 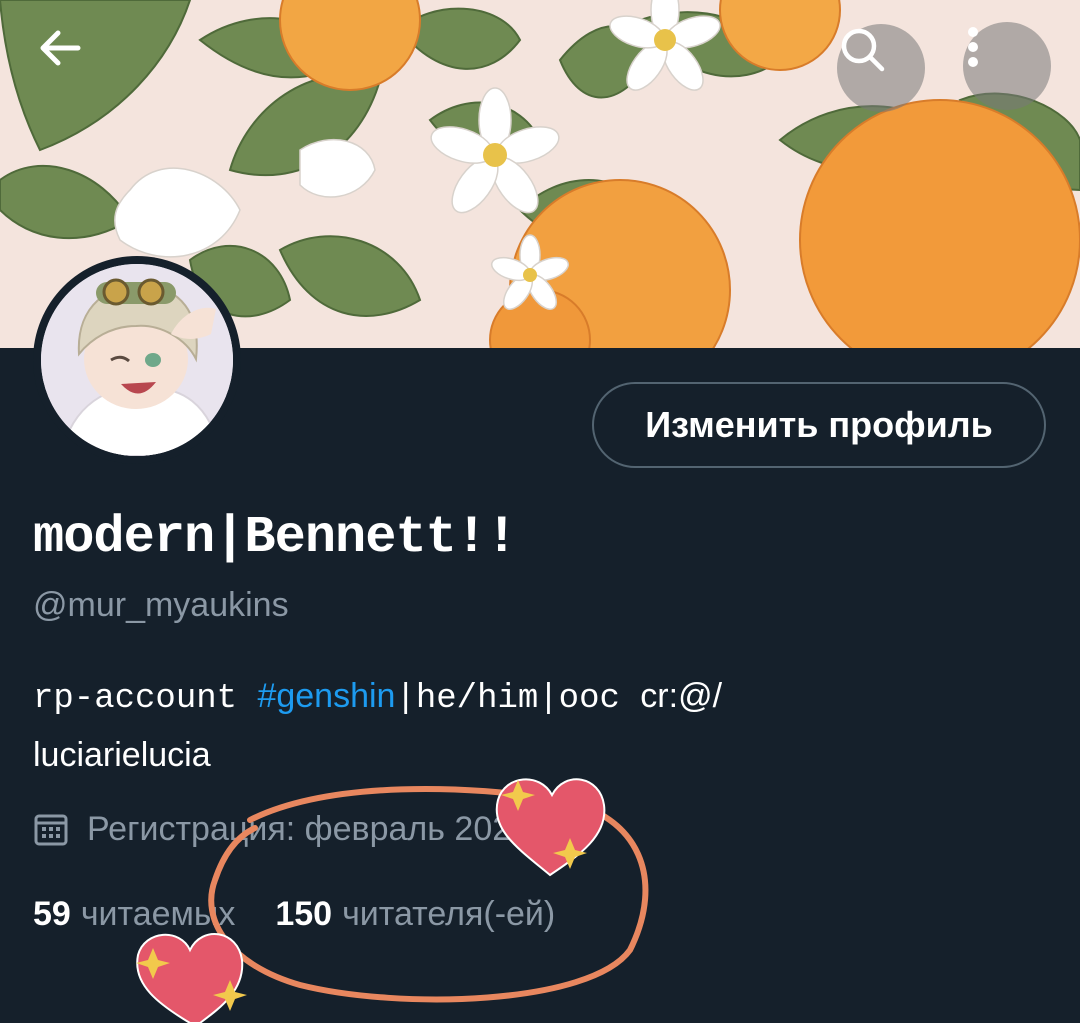 What do you see at coordinates (161, 605) in the screenshot?
I see `user-handle: @mur_myaukins` at bounding box center [161, 605].